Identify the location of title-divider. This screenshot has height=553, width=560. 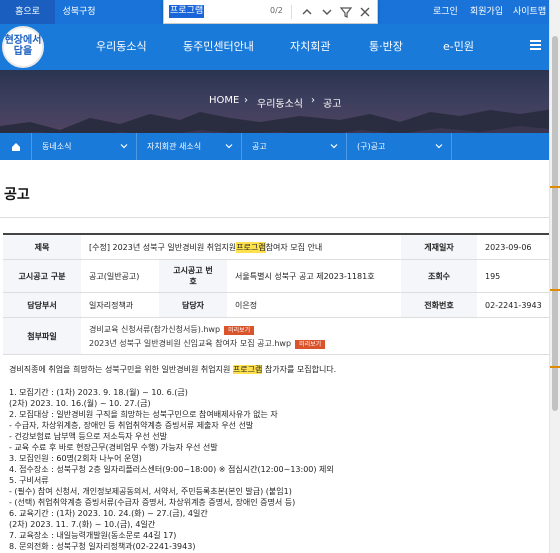
(274, 217).